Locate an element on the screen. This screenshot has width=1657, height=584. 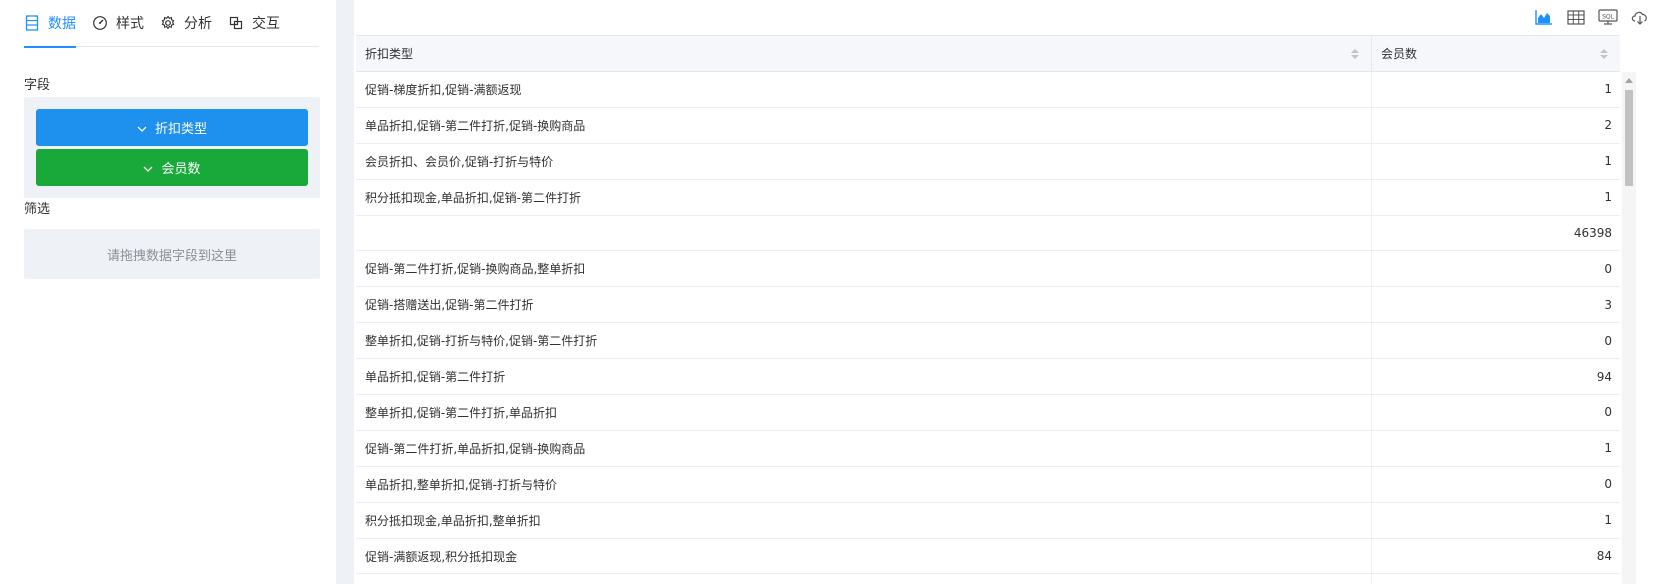
tab-data: 数据 is located at coordinates (50, 24).